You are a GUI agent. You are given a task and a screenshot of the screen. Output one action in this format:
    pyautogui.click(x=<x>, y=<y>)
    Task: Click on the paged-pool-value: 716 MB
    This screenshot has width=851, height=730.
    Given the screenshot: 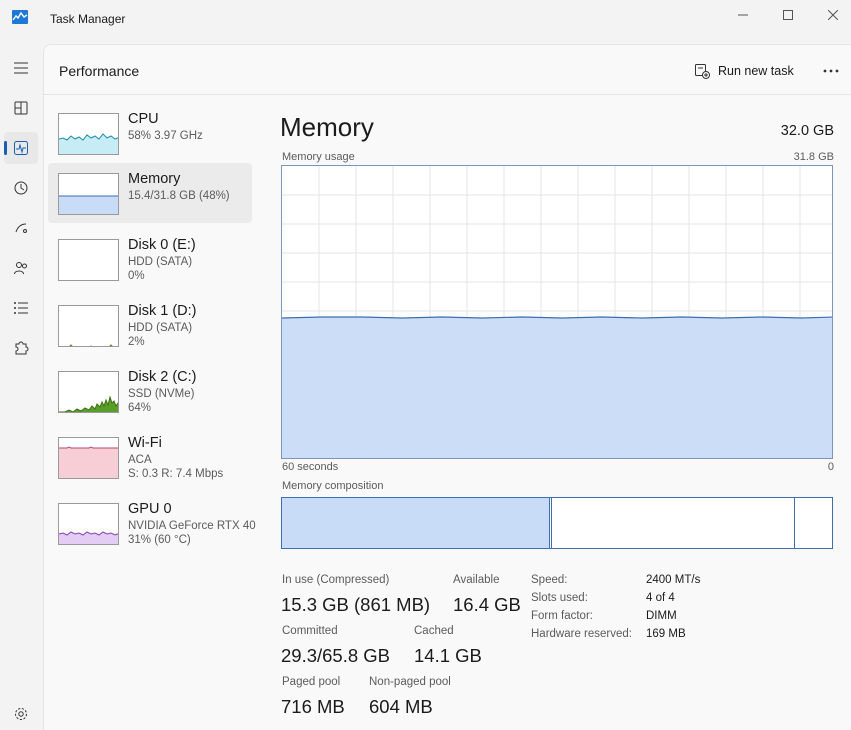 What is the action you would take?
    pyautogui.click(x=313, y=706)
    